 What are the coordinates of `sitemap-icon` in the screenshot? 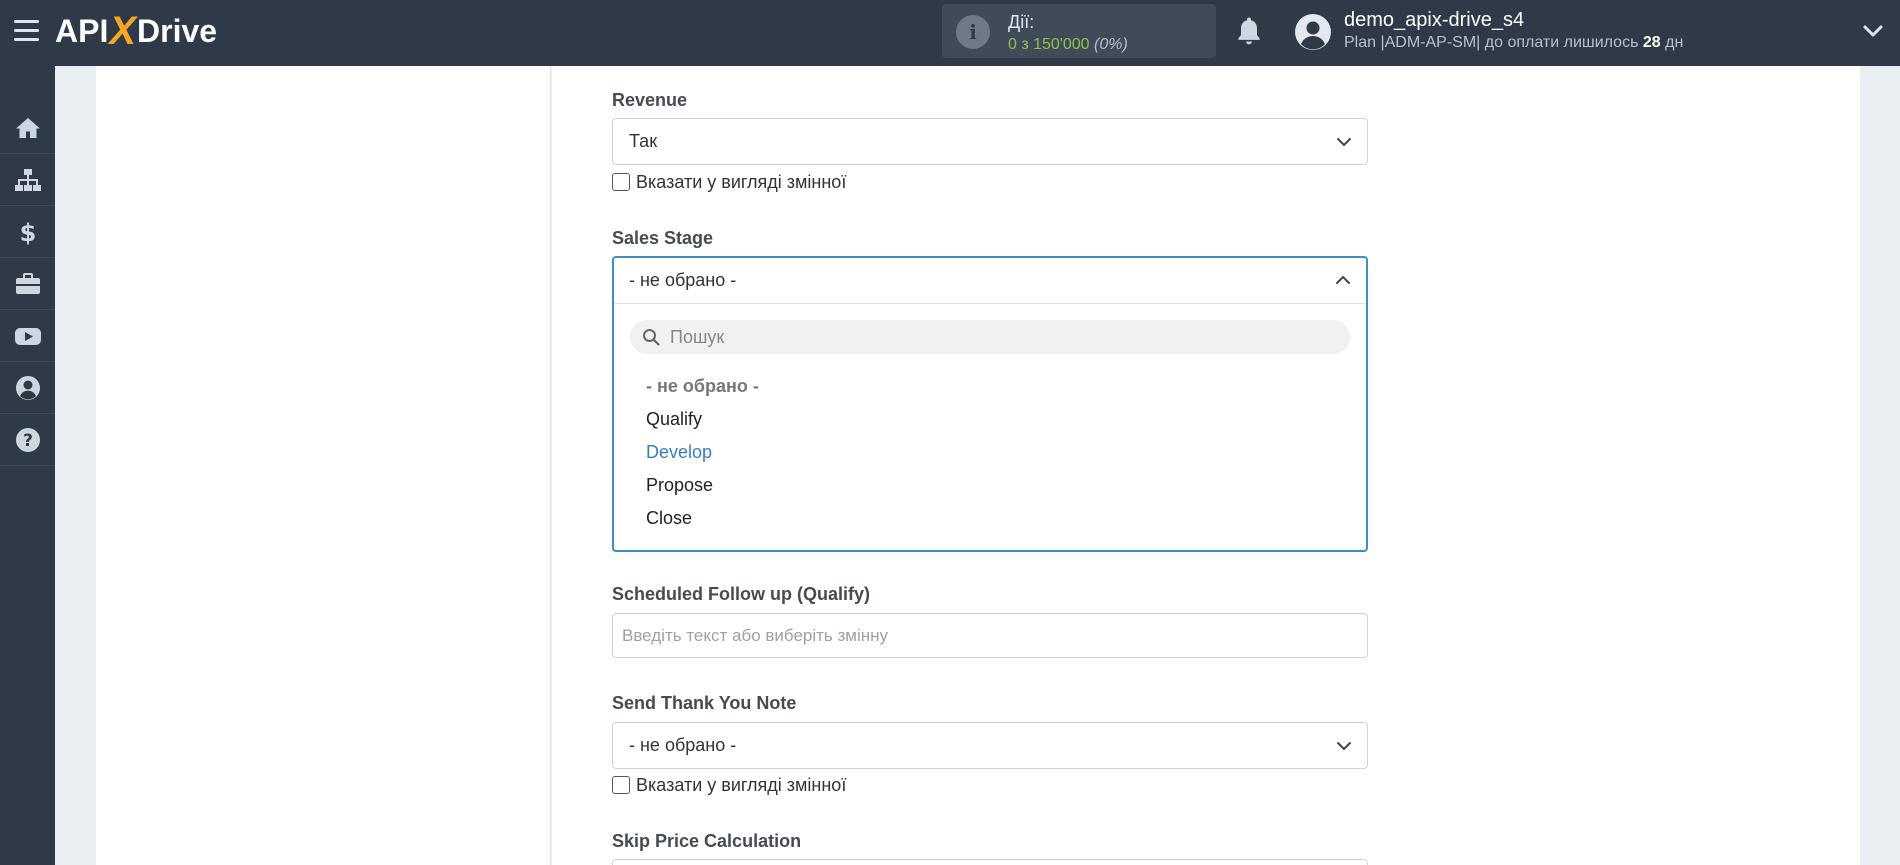 It's located at (27, 179).